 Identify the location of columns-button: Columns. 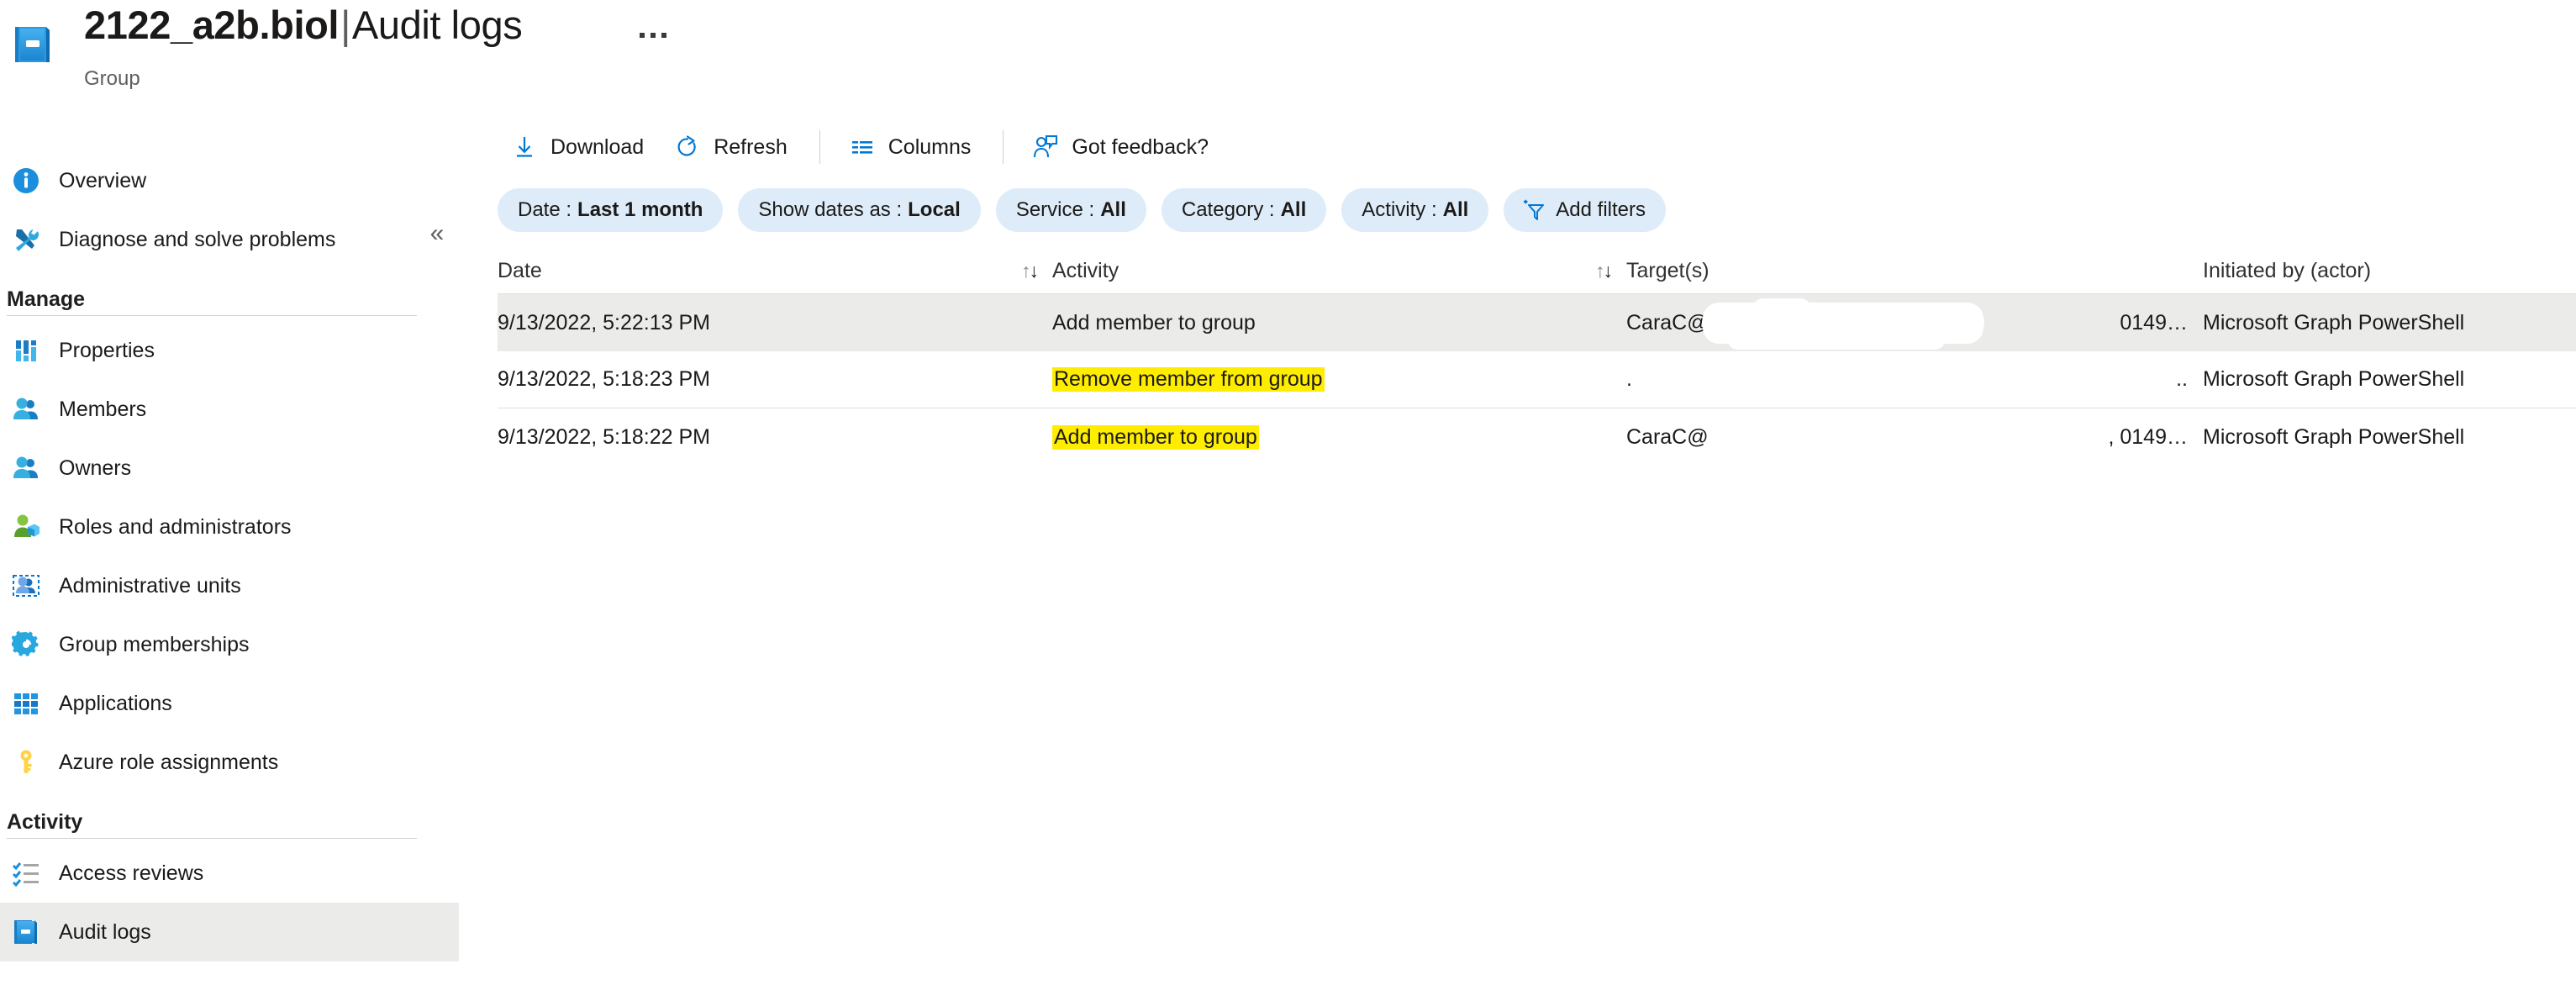
(909, 147).